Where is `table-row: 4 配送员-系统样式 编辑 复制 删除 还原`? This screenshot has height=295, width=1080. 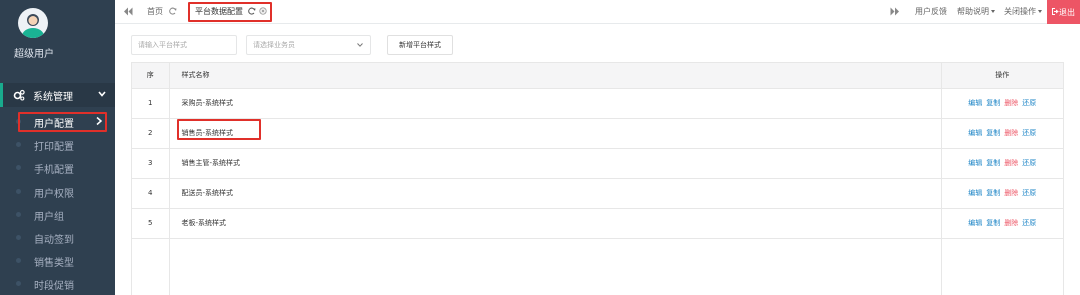
table-row: 4 配送员-系统样式 编辑 复制 删除 还原 is located at coordinates (597, 193).